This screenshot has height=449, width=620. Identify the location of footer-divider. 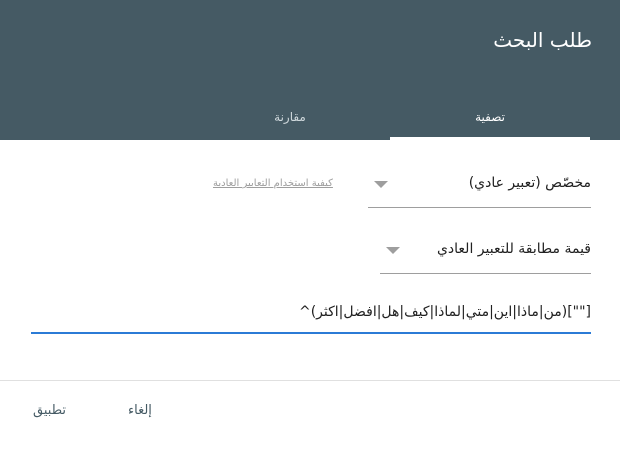
(310, 380).